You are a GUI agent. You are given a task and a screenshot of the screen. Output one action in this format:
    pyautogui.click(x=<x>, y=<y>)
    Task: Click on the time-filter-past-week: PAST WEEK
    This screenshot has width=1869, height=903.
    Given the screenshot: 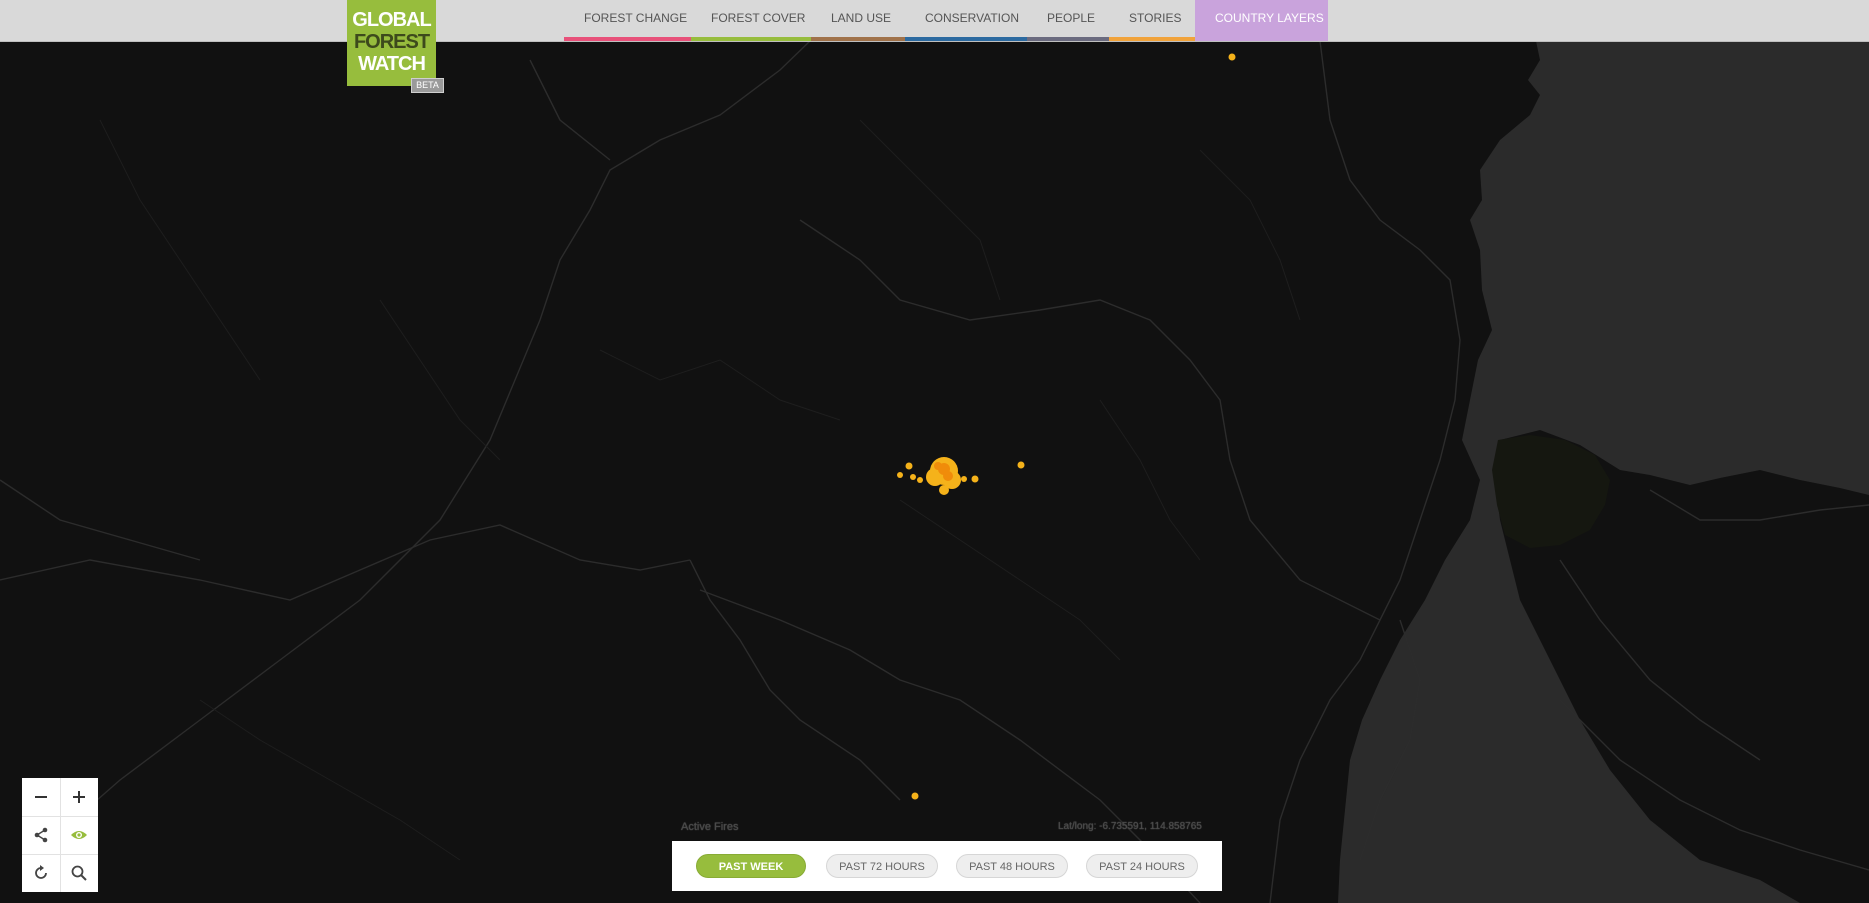 What is the action you would take?
    pyautogui.click(x=751, y=866)
    